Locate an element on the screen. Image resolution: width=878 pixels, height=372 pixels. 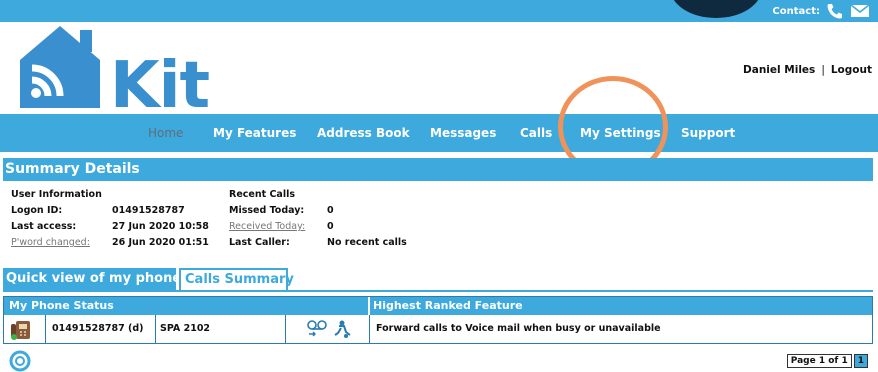
tab-calls-summary: Calls Summary is located at coordinates (236, 279).